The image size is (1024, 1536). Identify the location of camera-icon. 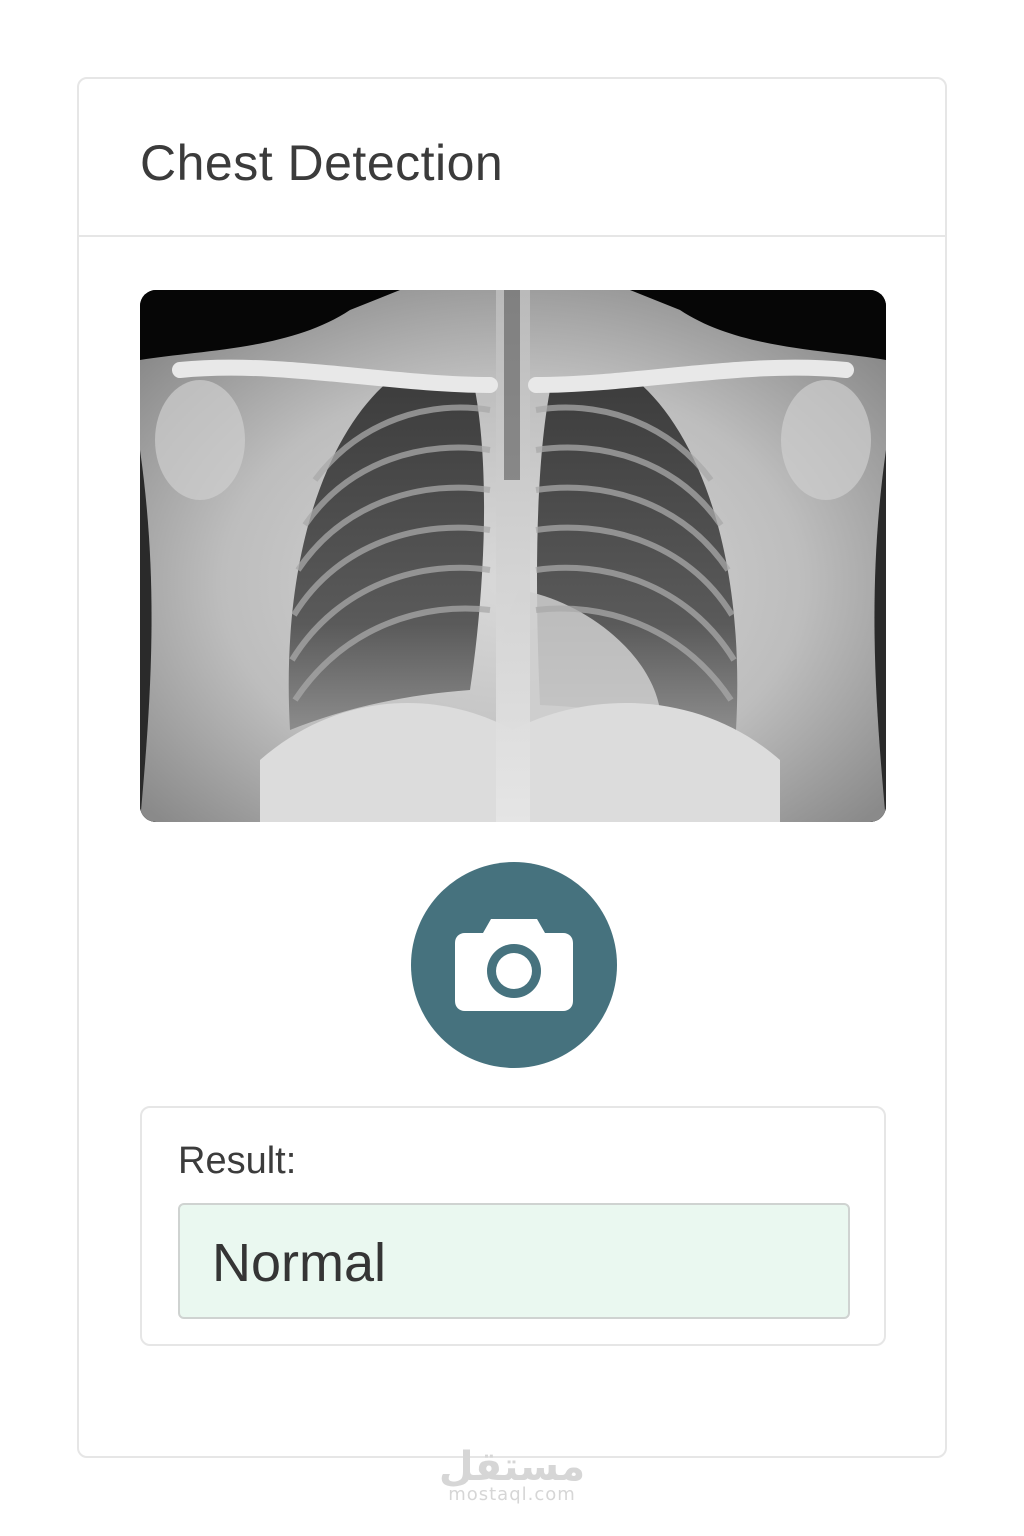
(514, 965).